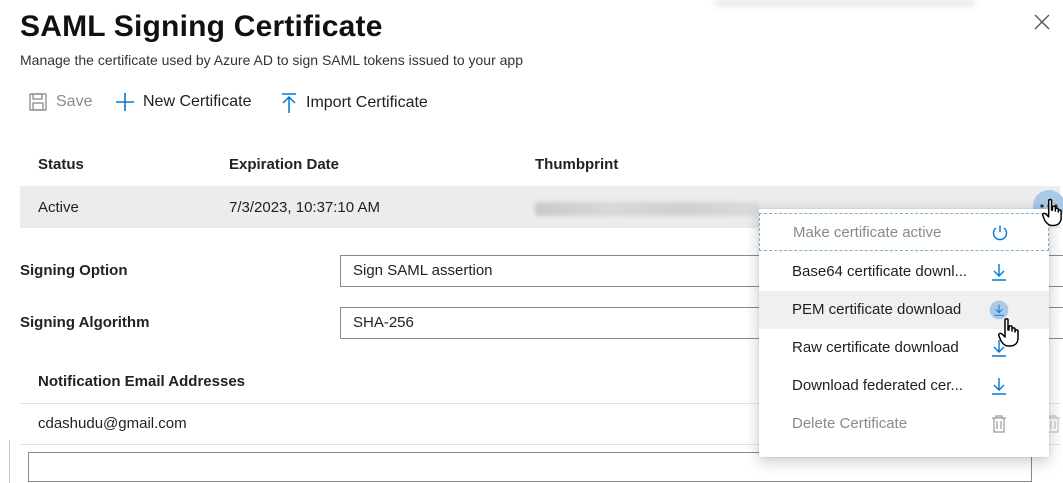  What do you see at coordinates (423, 270) in the screenshot?
I see `signing-option-value: Sign SAML assertion` at bounding box center [423, 270].